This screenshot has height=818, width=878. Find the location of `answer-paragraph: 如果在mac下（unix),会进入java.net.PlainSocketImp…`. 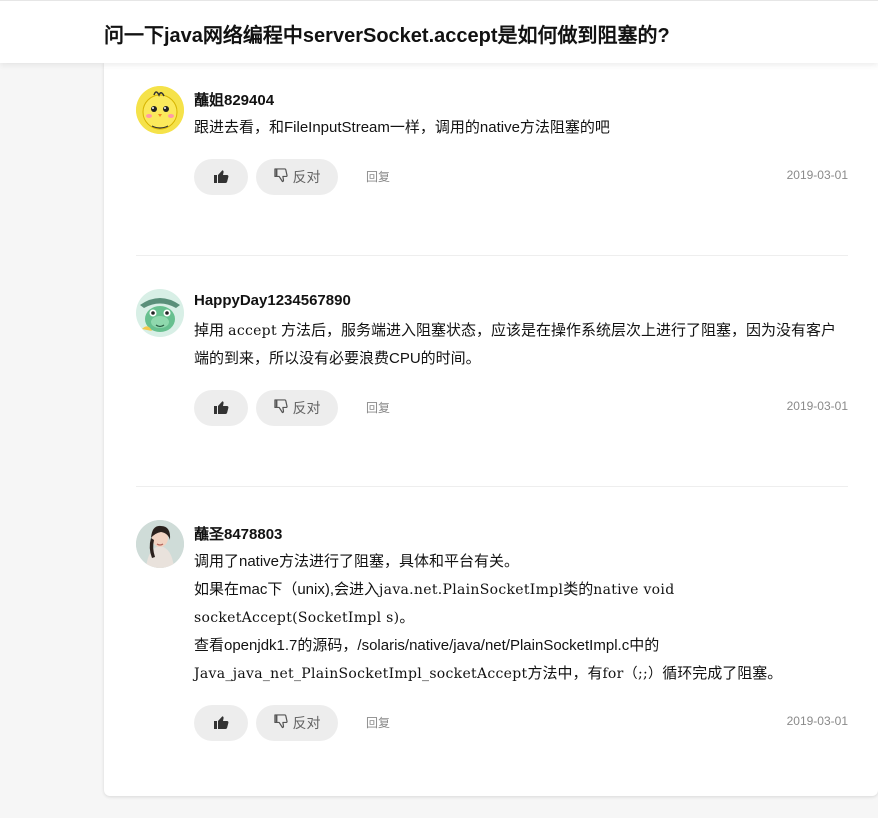

answer-paragraph: 如果在mac下（unix),会进入java.net.PlainSocketImp… is located at coordinates (521, 604).